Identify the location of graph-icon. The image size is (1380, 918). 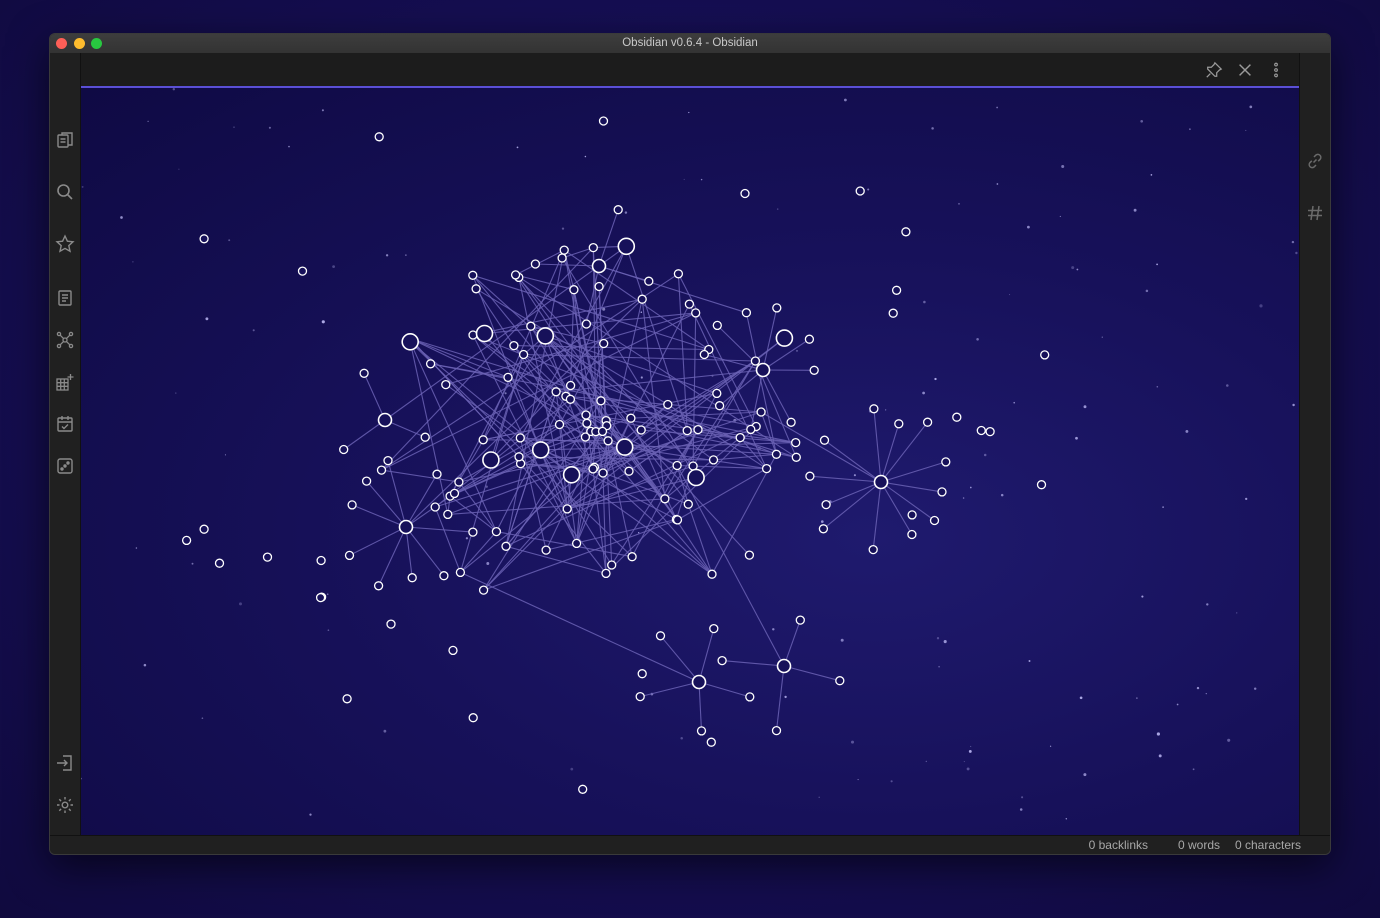
(65, 340).